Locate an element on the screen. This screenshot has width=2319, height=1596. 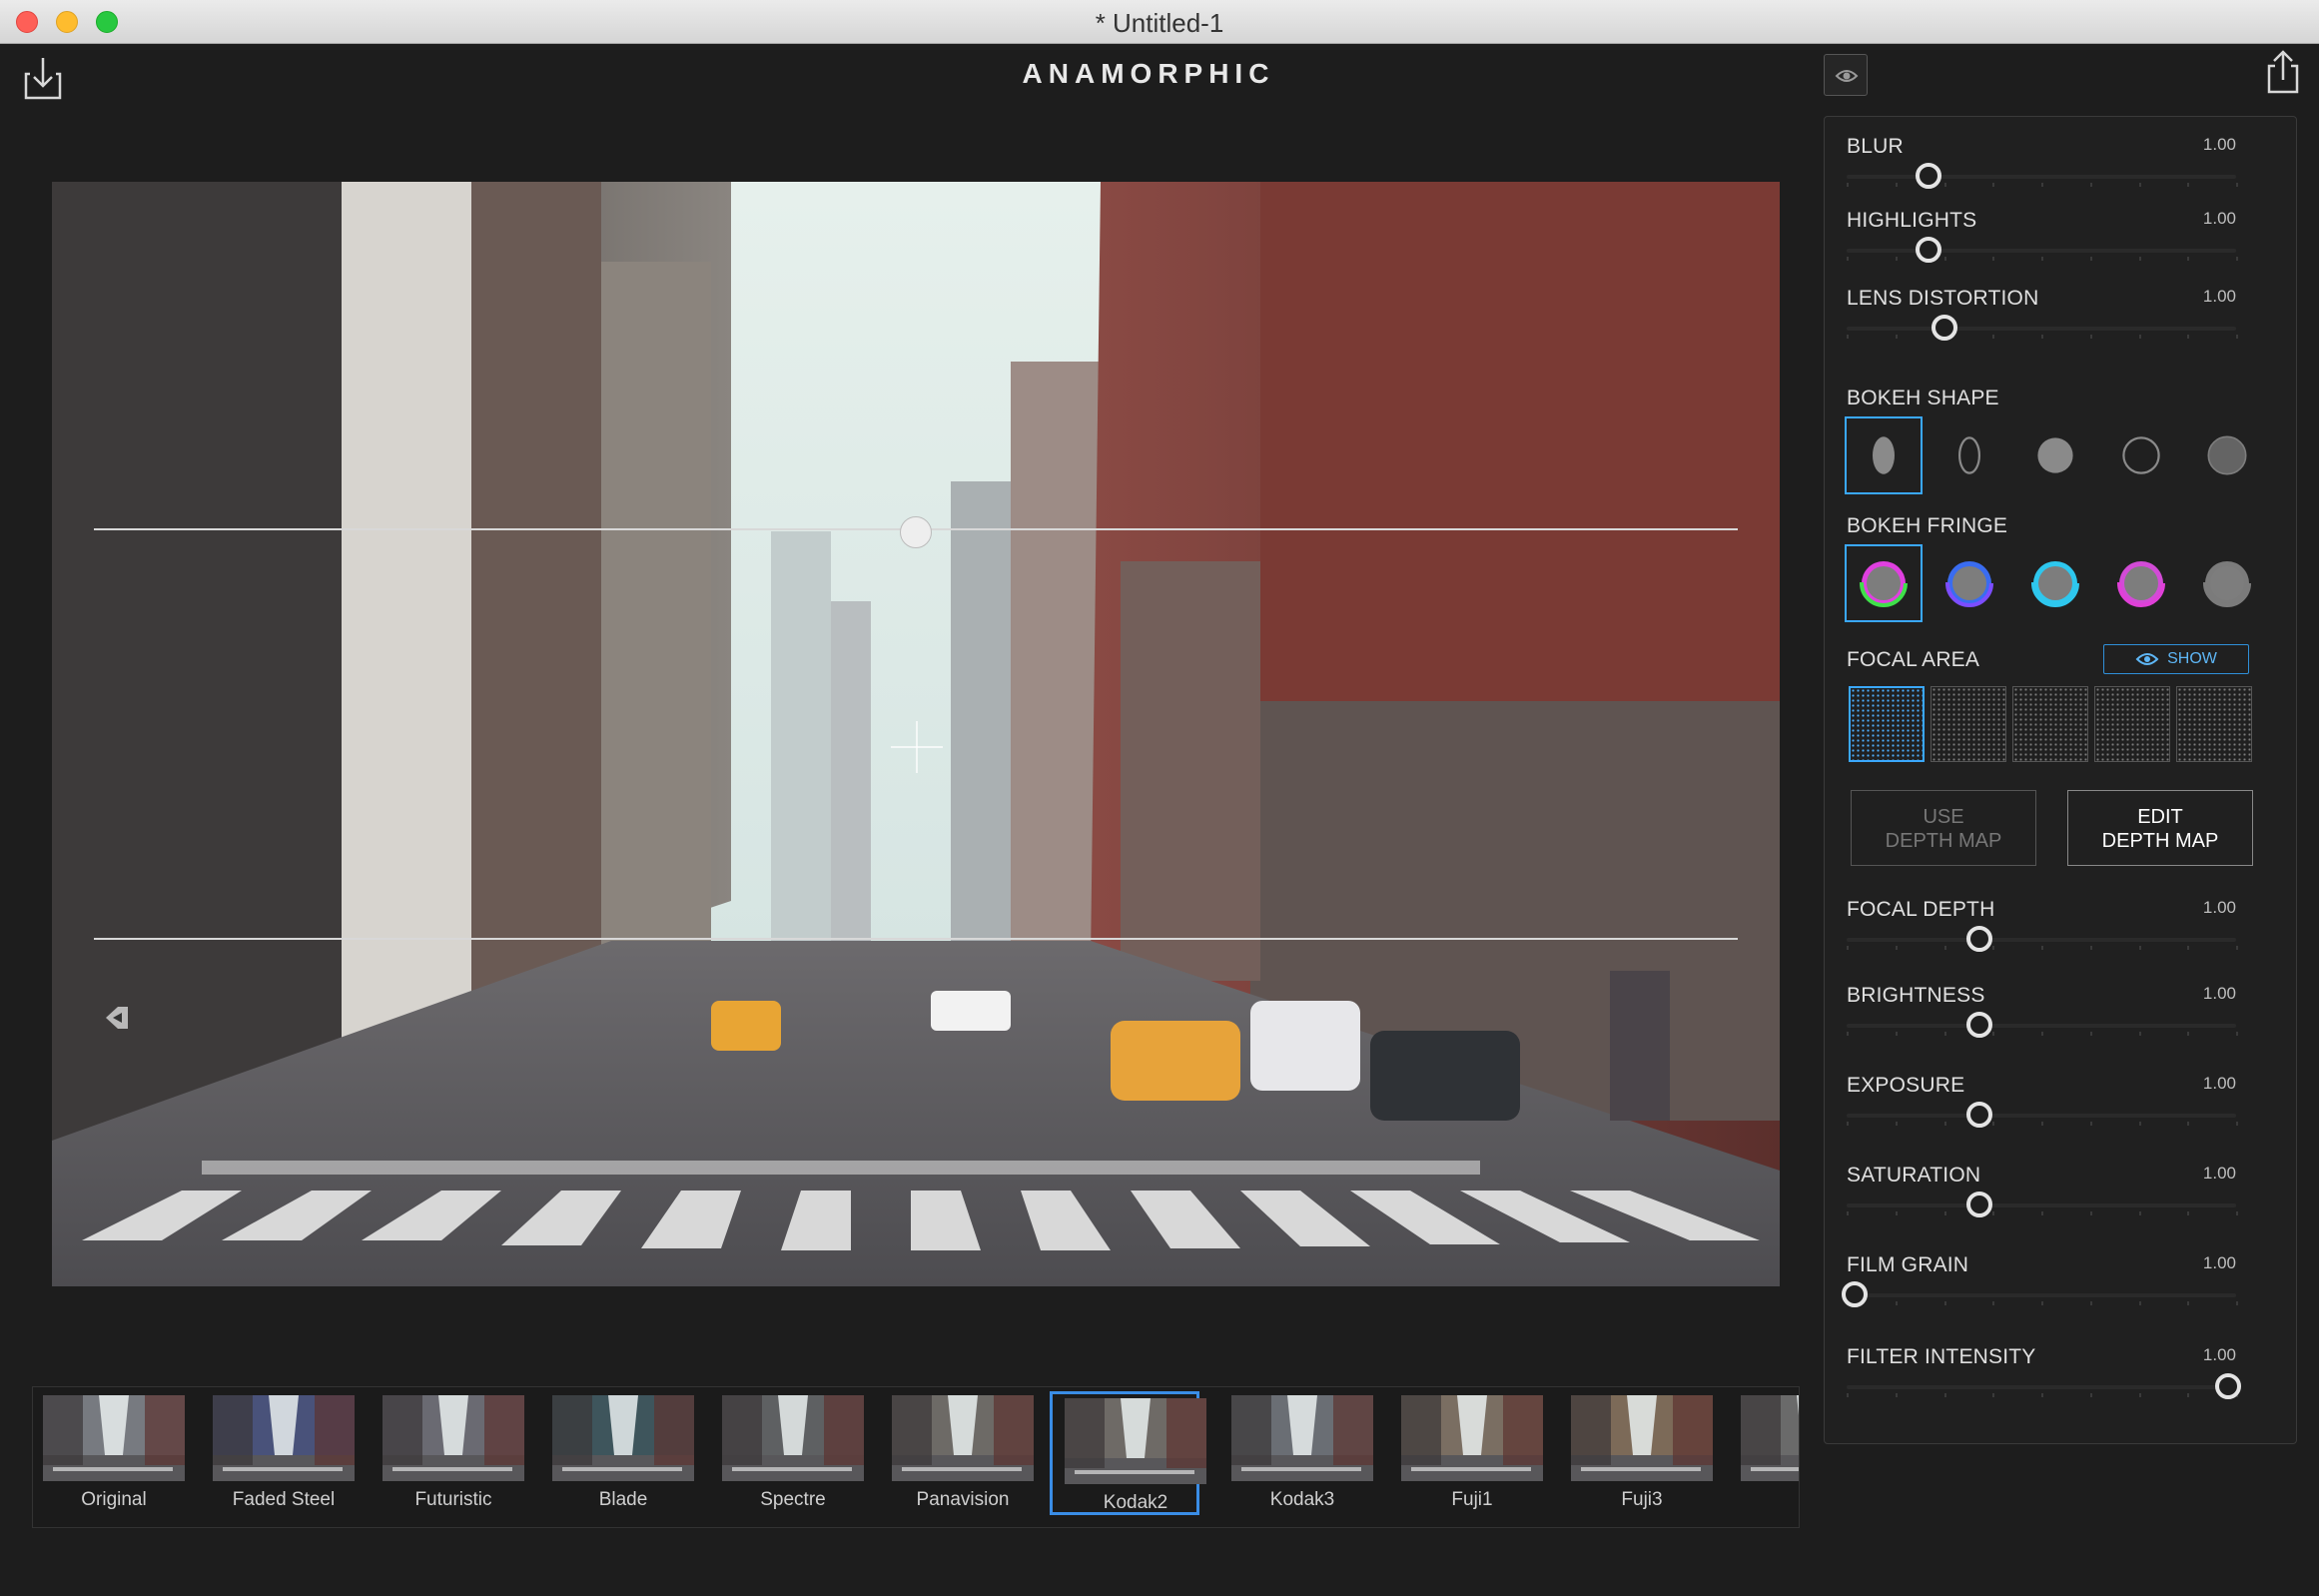
exposure-slider is located at coordinates (2042, 1115).